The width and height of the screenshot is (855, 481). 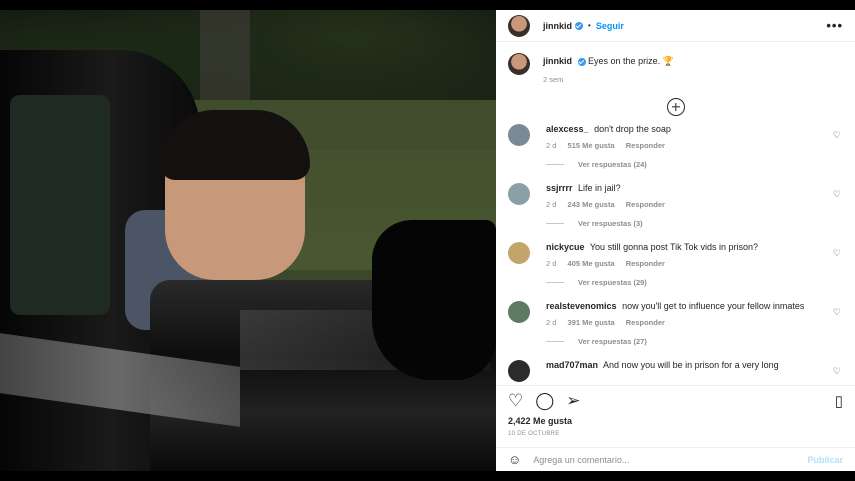 I want to click on add-comment-input, so click(x=670, y=459).